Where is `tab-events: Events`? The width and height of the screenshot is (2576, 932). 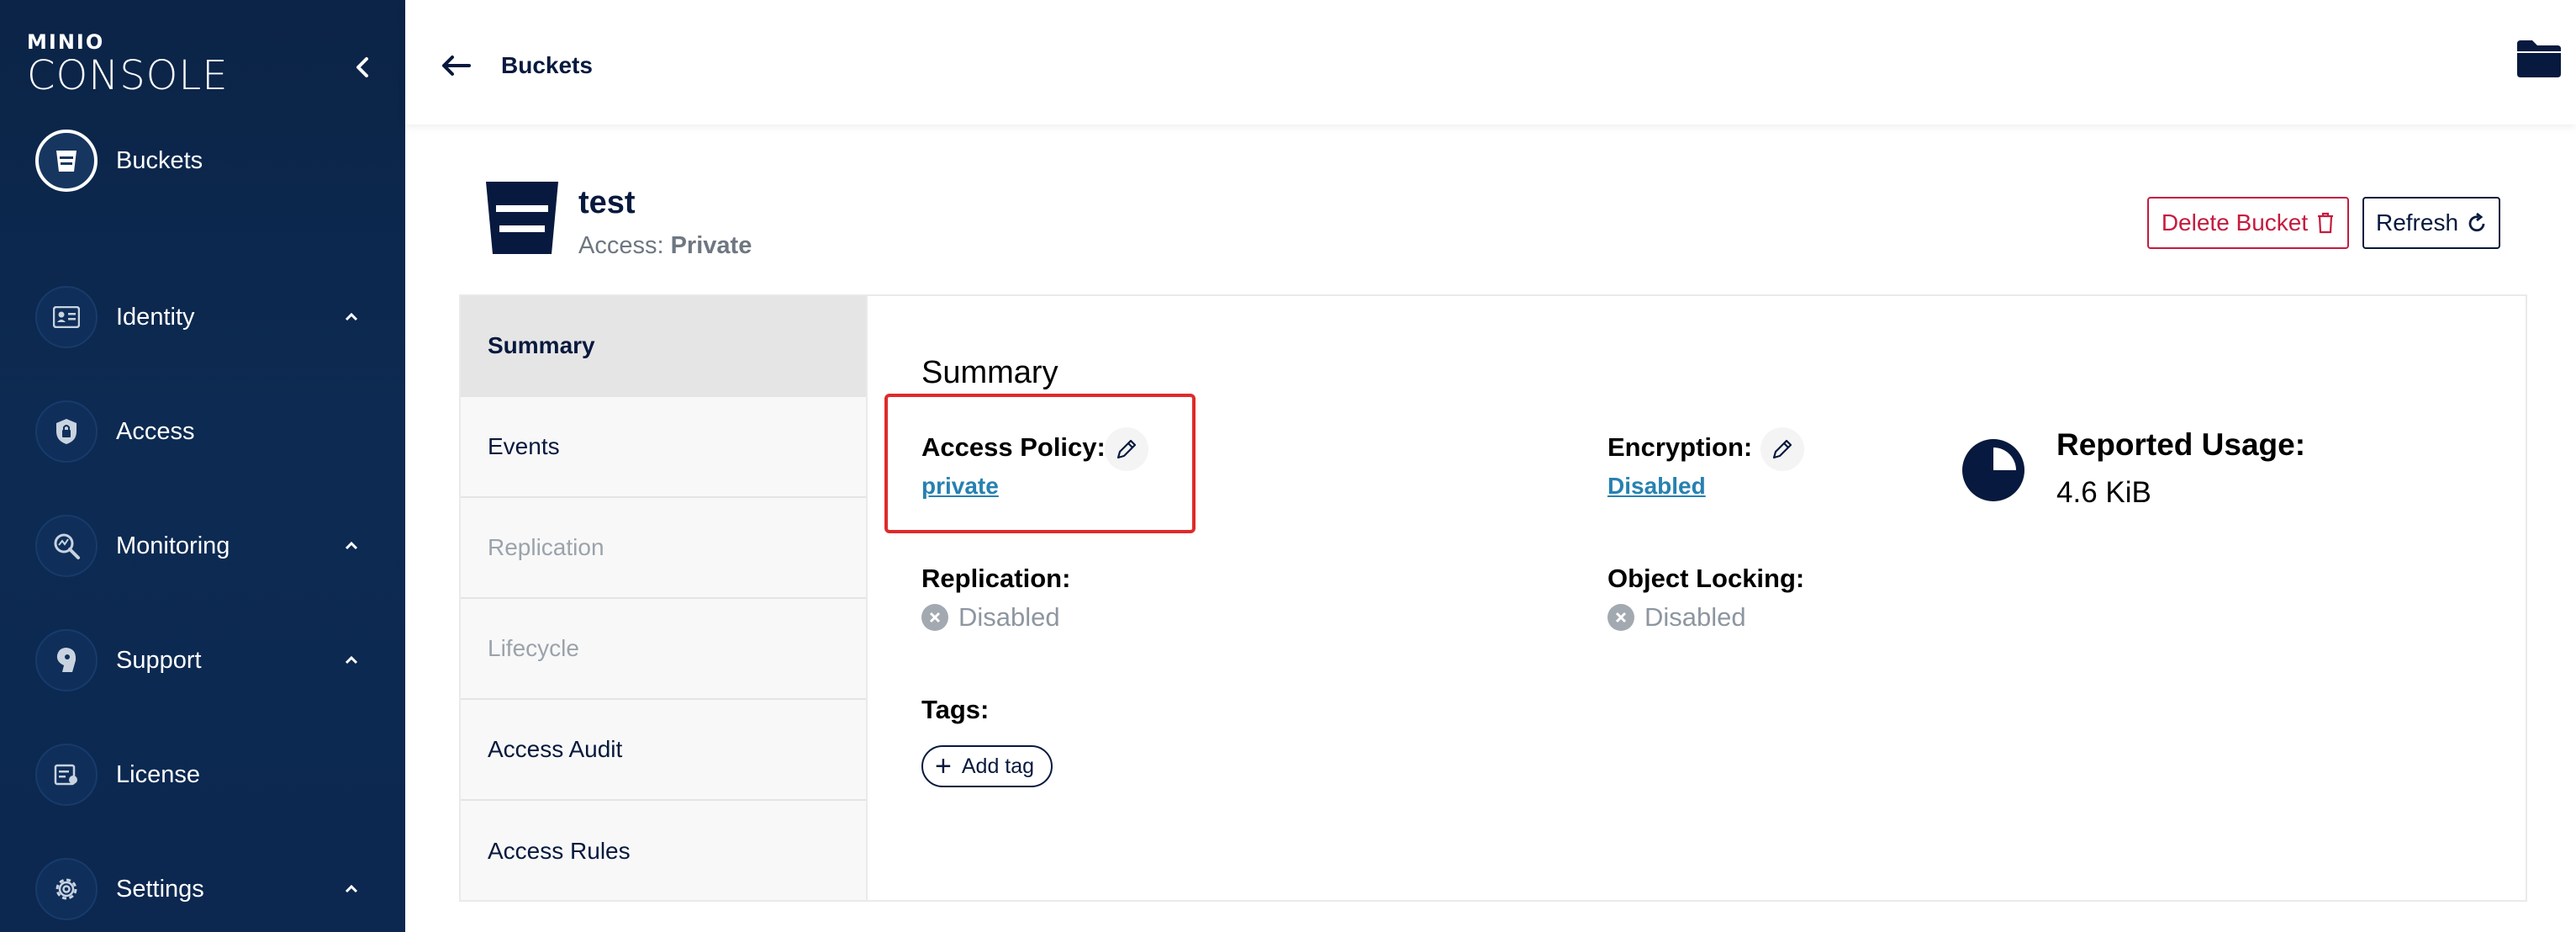 tab-events: Events is located at coordinates (663, 448).